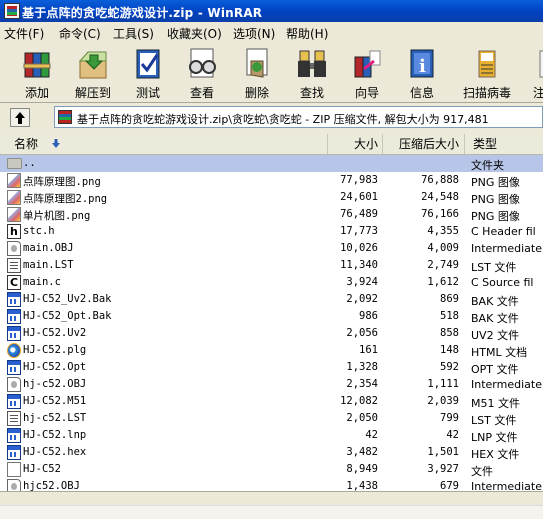 The width and height of the screenshot is (543, 519). Describe the element at coordinates (271, 512) in the screenshot. I see `horizontal-scrollbar` at that location.